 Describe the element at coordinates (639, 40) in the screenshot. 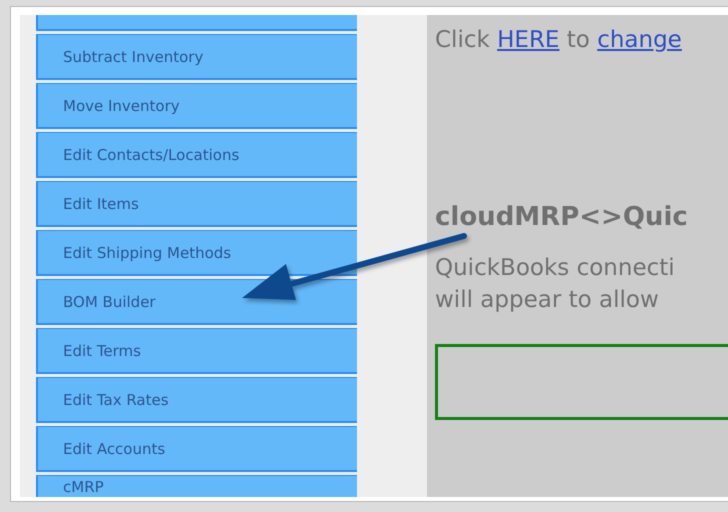

I see `change-link: change` at that location.